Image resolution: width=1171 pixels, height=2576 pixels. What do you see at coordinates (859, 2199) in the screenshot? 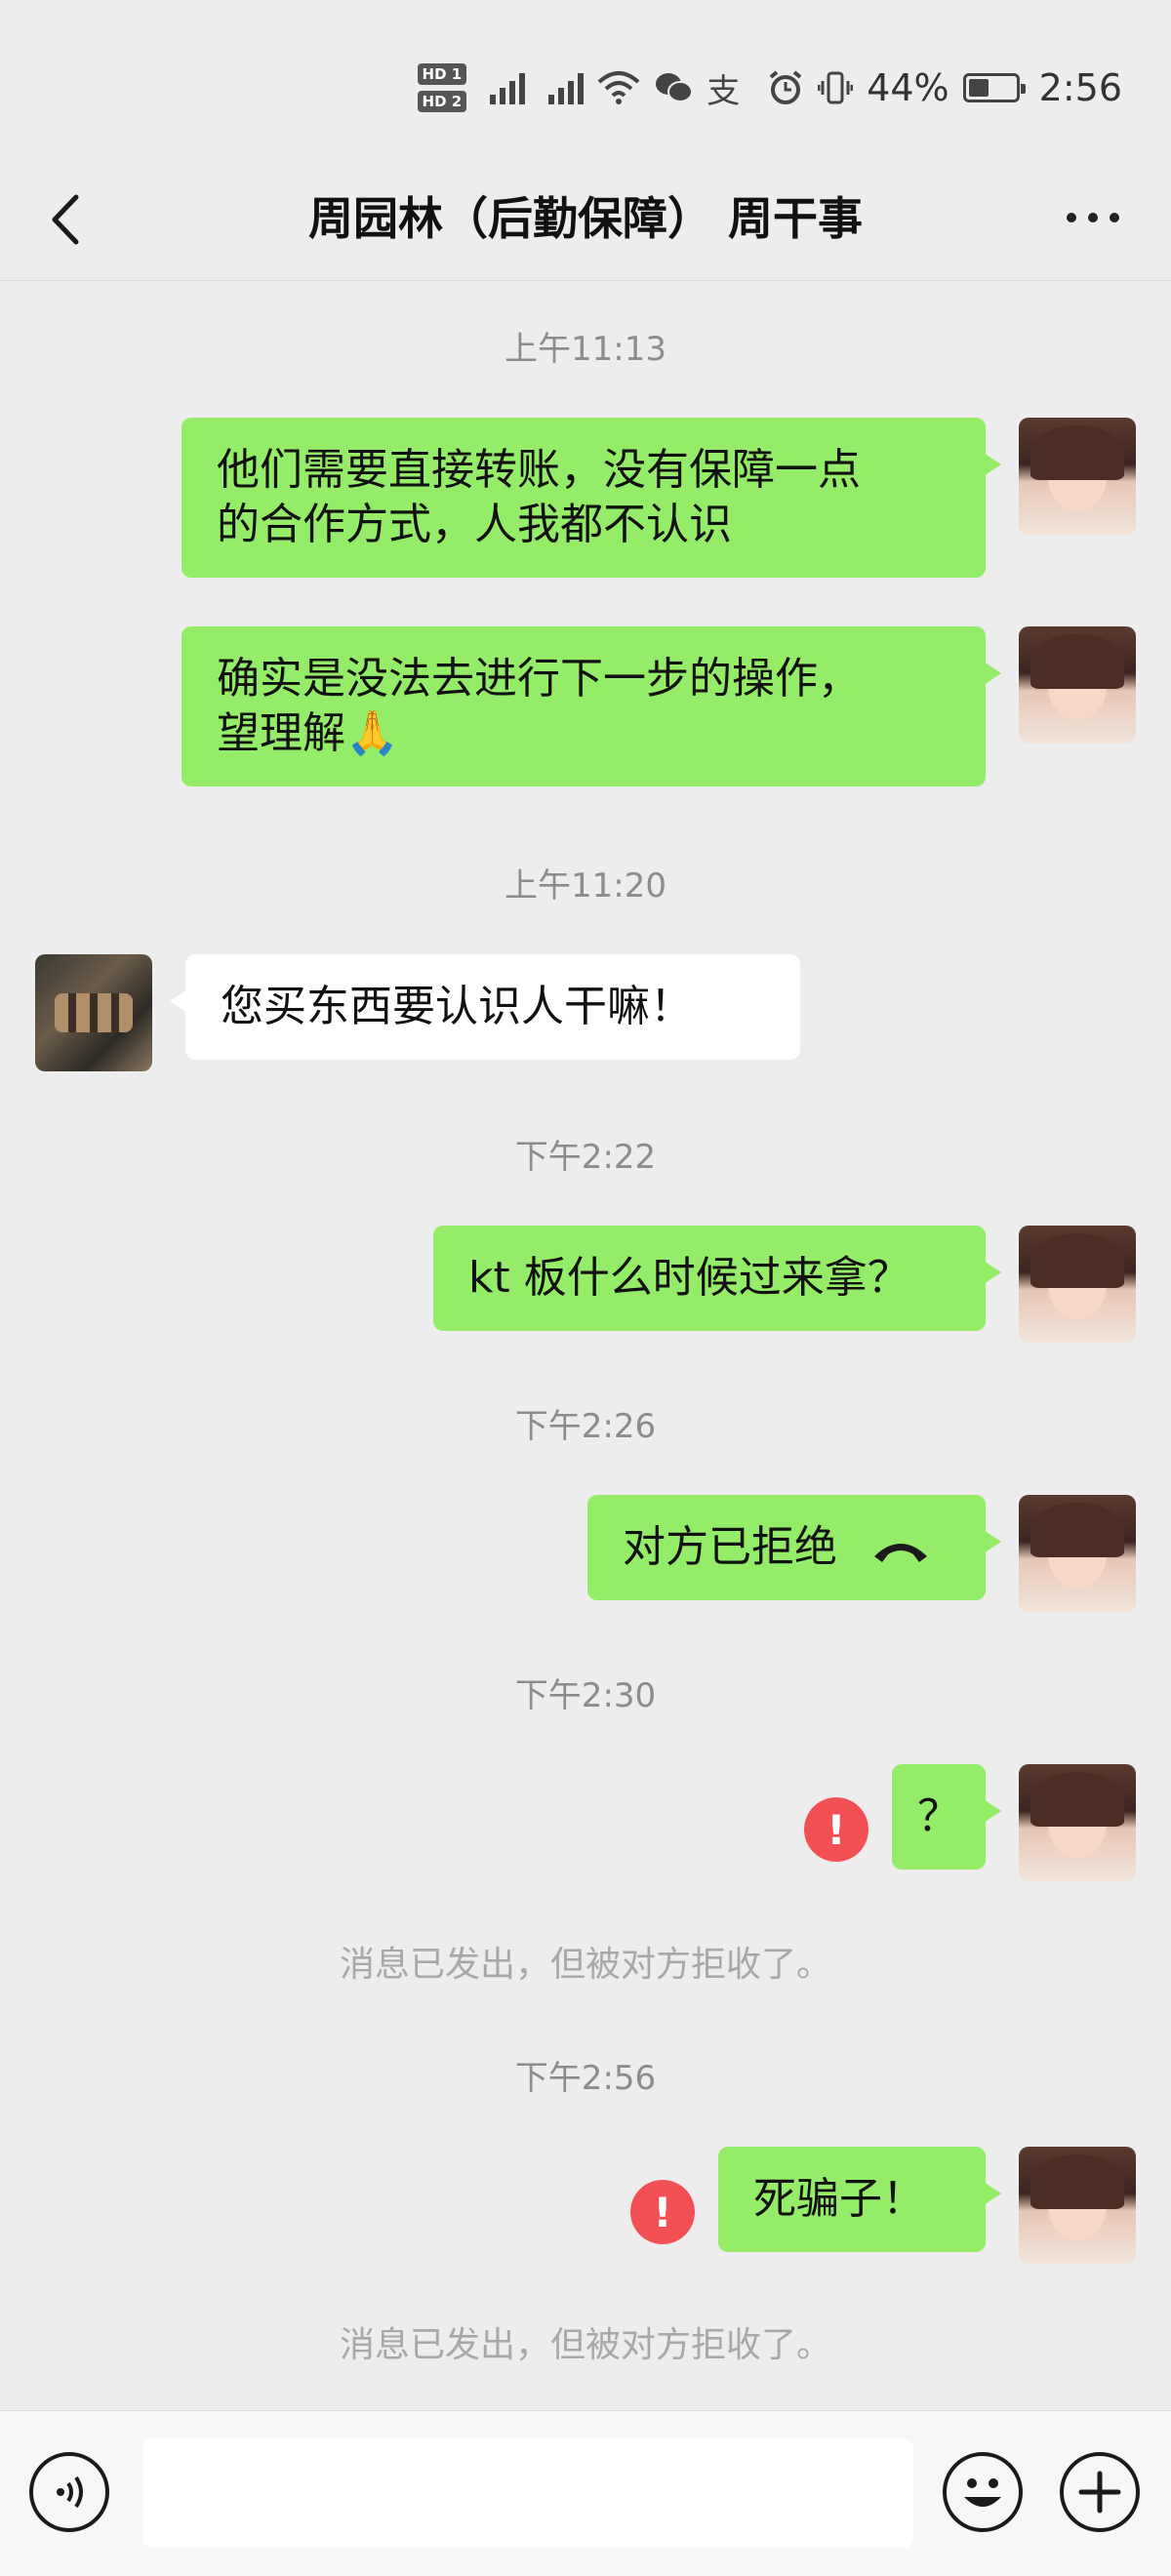
I see `sent-message: 死骗子！` at bounding box center [859, 2199].